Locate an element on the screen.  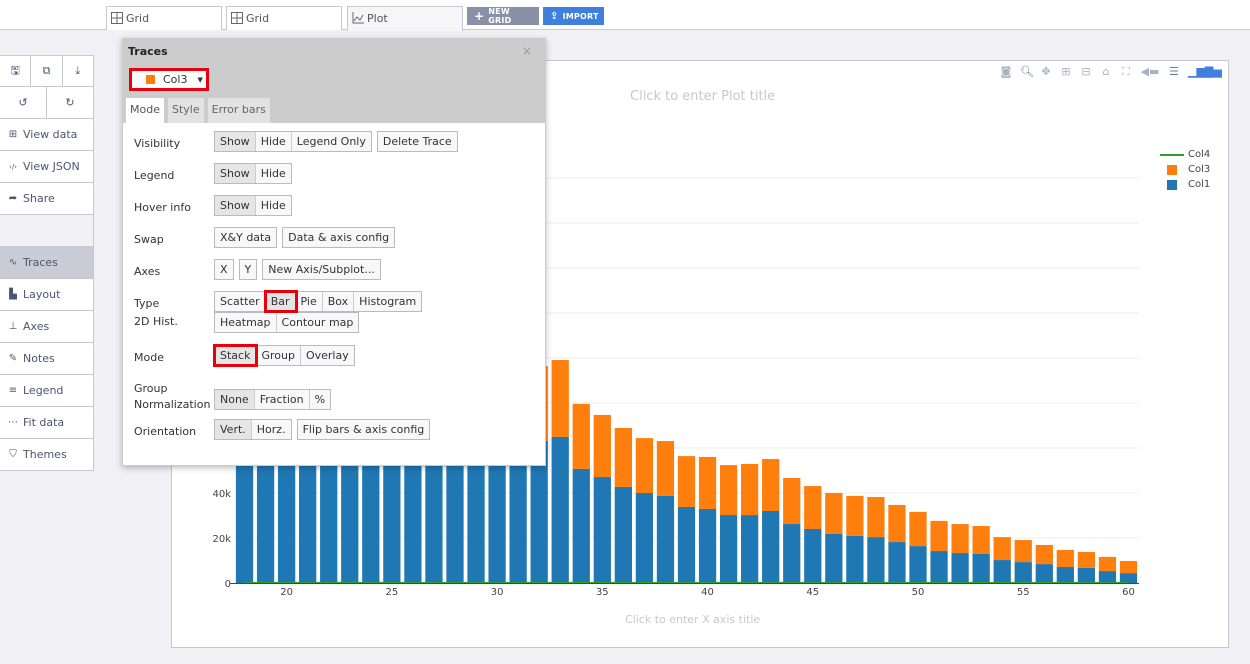
legend-label: Col3 is located at coordinates (1199, 169).